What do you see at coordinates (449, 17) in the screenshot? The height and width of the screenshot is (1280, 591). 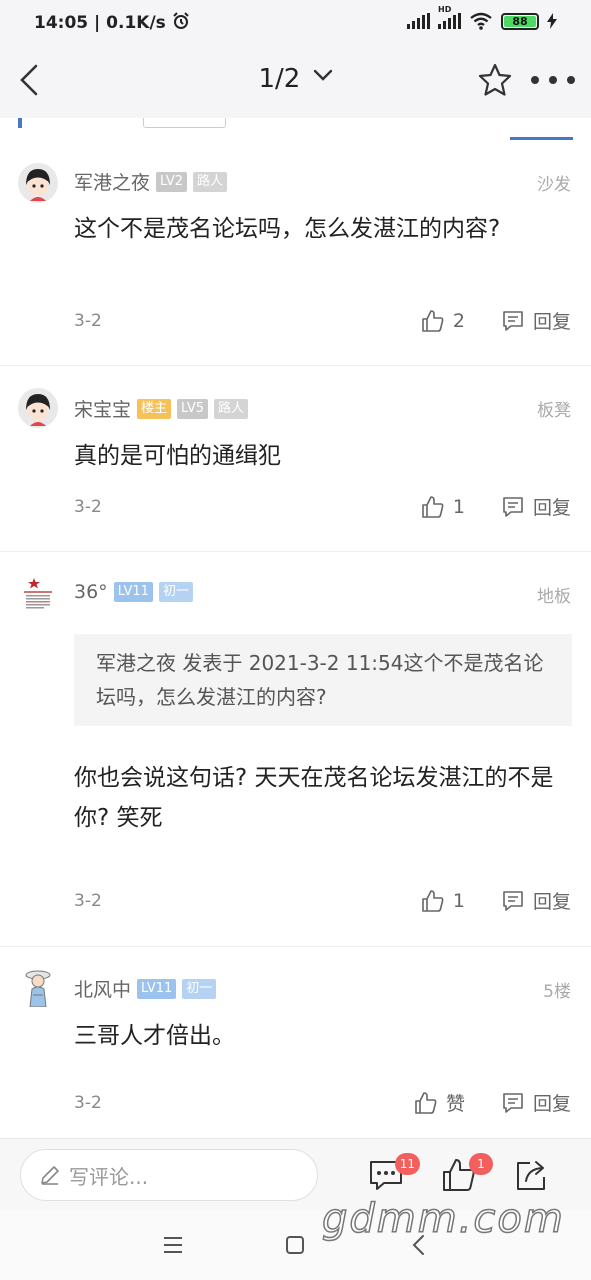 I see `hd-signal-icon: HD` at bounding box center [449, 17].